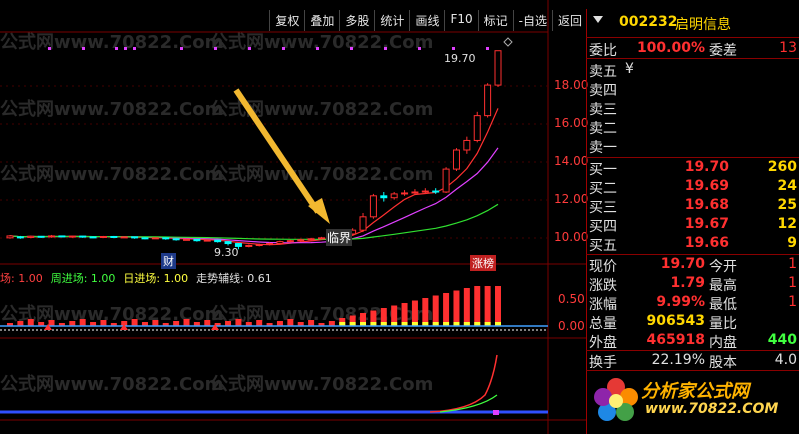 The image size is (799, 434). I want to click on quote-label: 现价, so click(603, 267).